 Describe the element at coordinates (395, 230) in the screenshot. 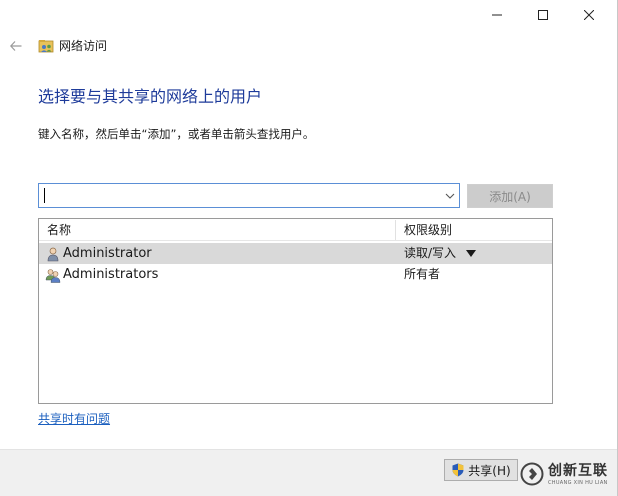

I see `column-divider` at that location.